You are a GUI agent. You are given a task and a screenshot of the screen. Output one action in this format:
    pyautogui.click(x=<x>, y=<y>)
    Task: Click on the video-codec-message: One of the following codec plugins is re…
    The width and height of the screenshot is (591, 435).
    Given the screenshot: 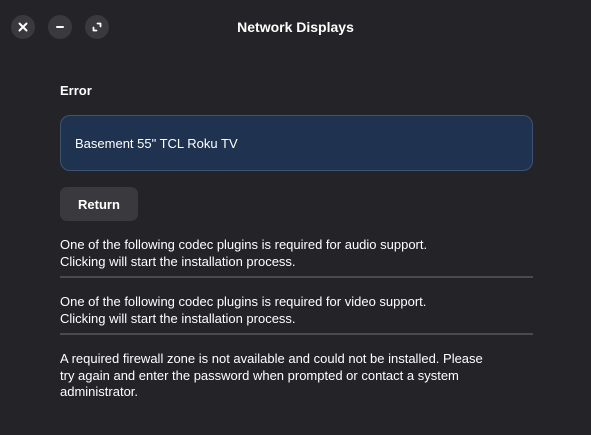 What is the action you would take?
    pyautogui.click(x=296, y=310)
    